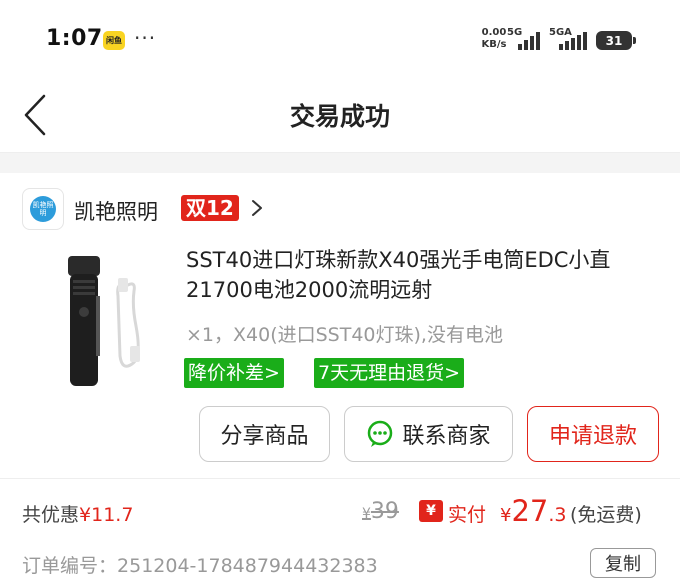 This screenshot has height=578, width=680. I want to click on shop-logo-mark: 凯艳照明, so click(43, 209).